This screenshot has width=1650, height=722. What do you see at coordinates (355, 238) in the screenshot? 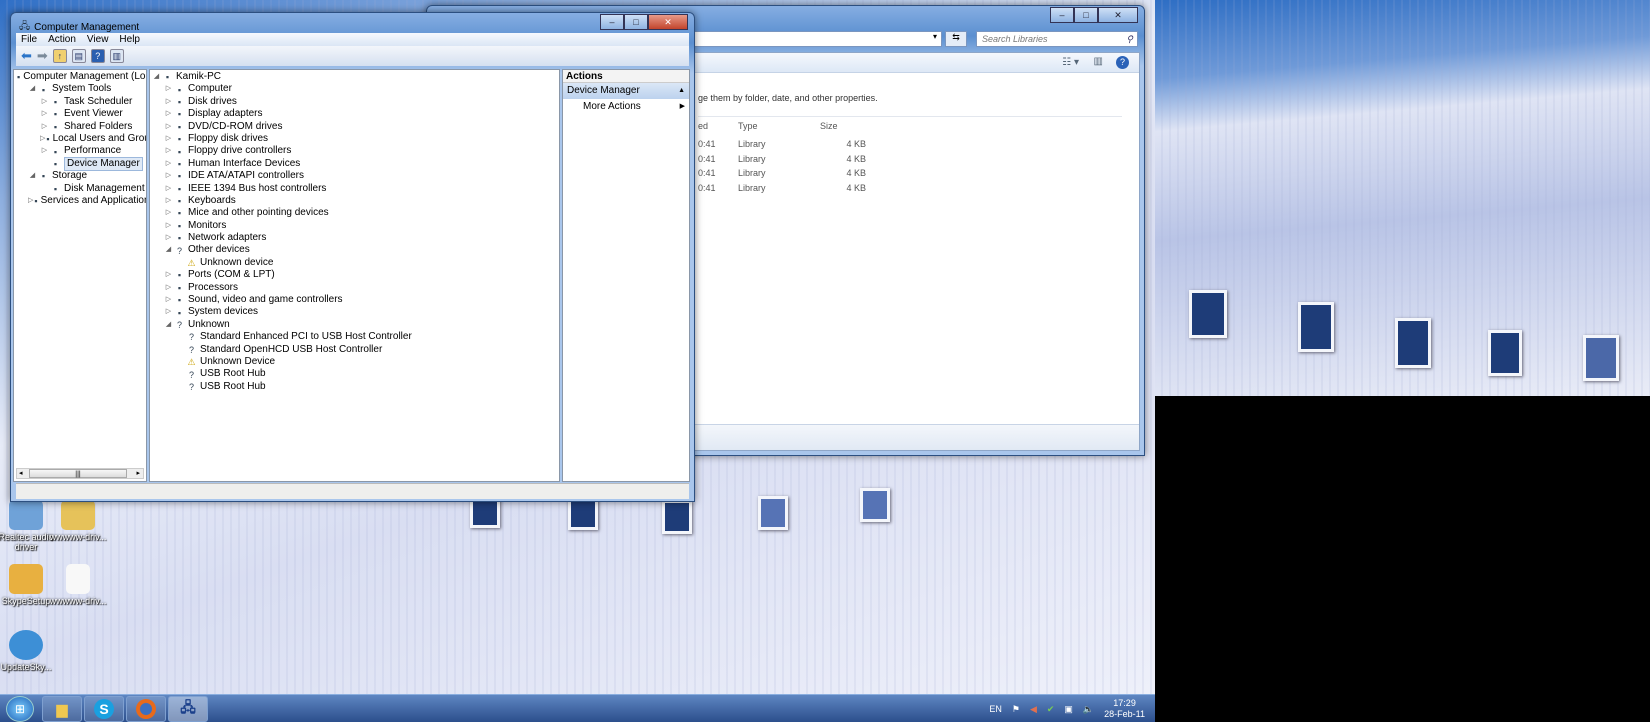
I see `tree-item: ▷ ▪ Network adapters` at bounding box center [355, 238].